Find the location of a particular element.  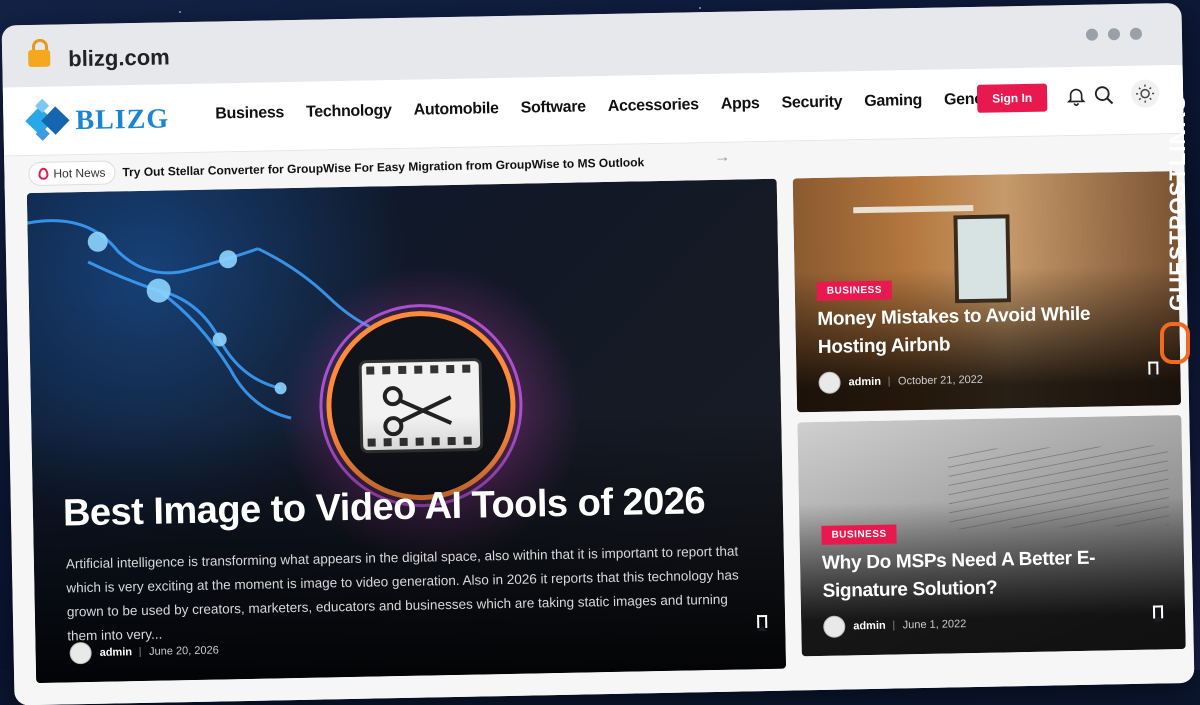

card-meta: admin October 21, 2022 is located at coordinates (900, 381).